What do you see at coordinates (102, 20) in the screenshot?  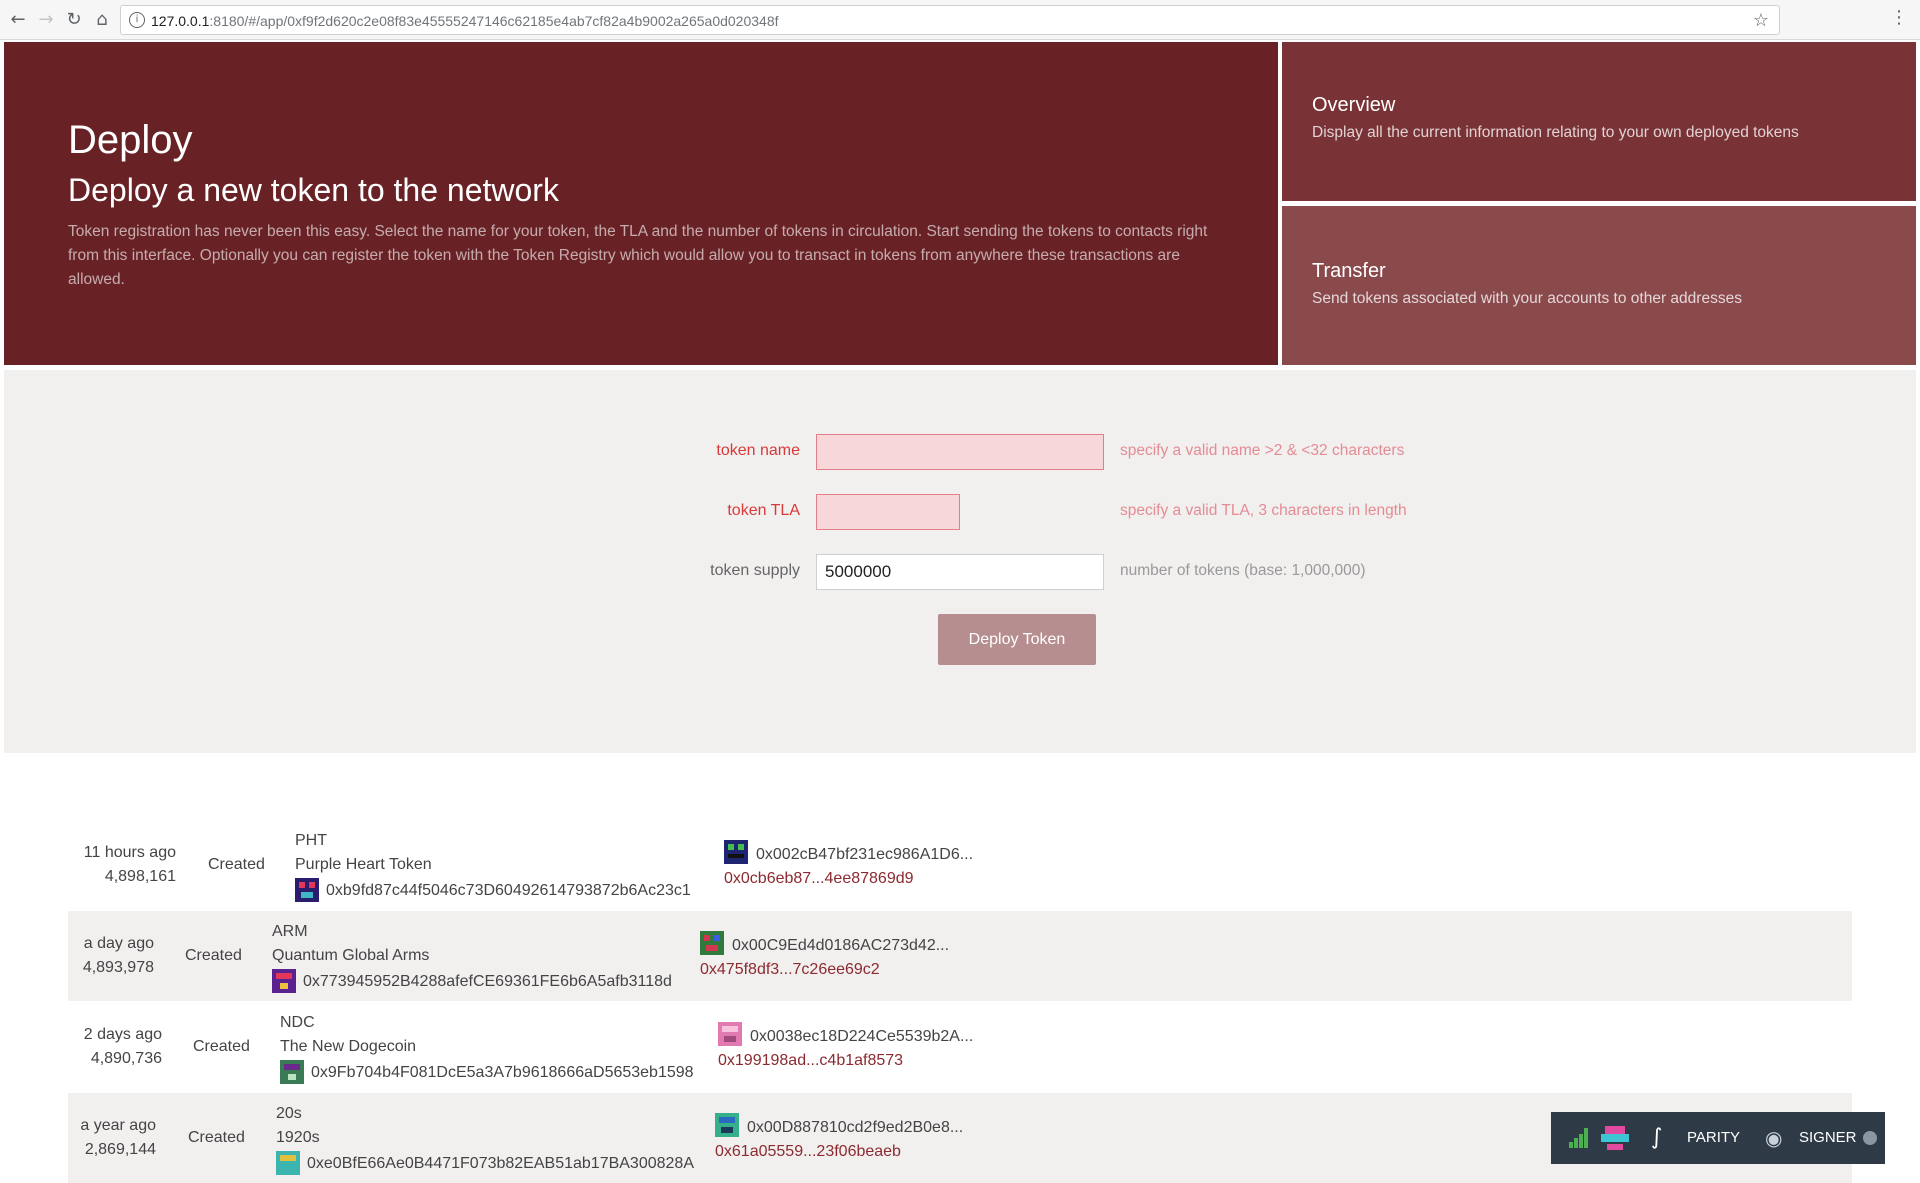 I see `home-icon: ⌂` at bounding box center [102, 20].